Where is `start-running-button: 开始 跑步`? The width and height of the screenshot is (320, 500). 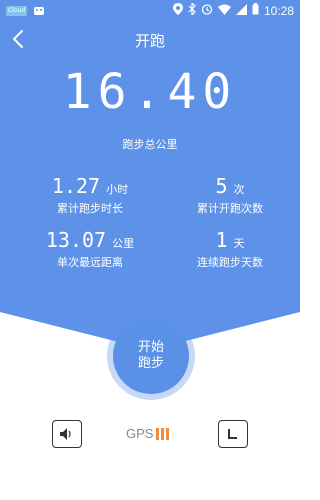
start-running-button: 开始 跑步 is located at coordinates (151, 356).